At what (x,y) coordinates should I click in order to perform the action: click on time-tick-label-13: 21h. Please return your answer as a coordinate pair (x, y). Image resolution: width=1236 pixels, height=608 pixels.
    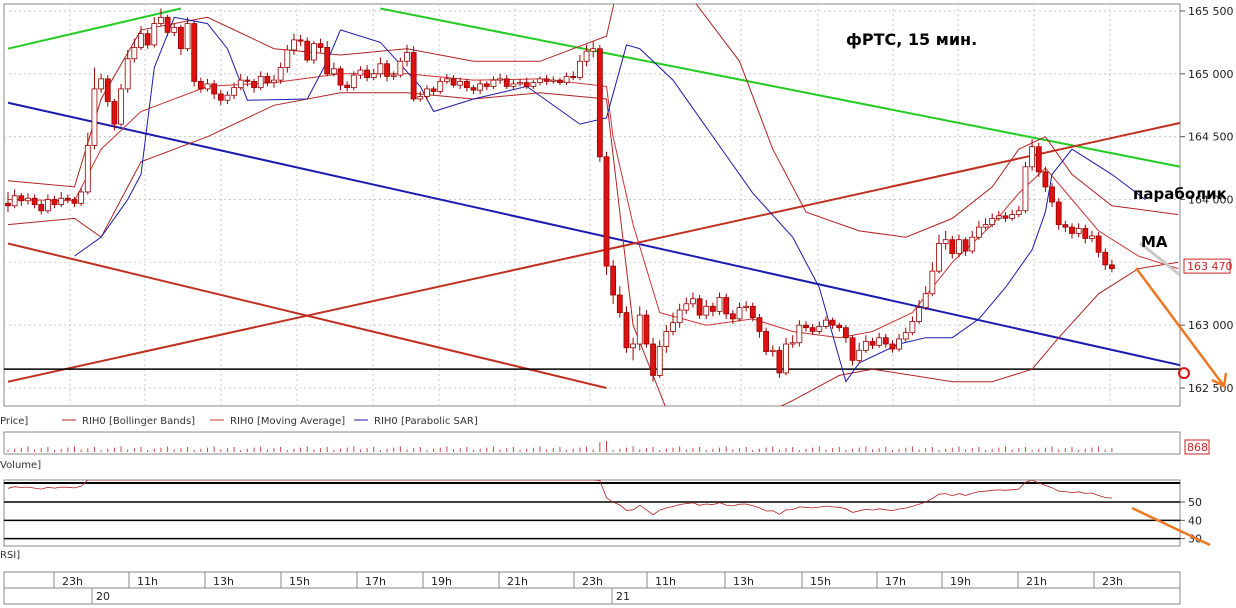
    Looking at the image, I should click on (1036, 581).